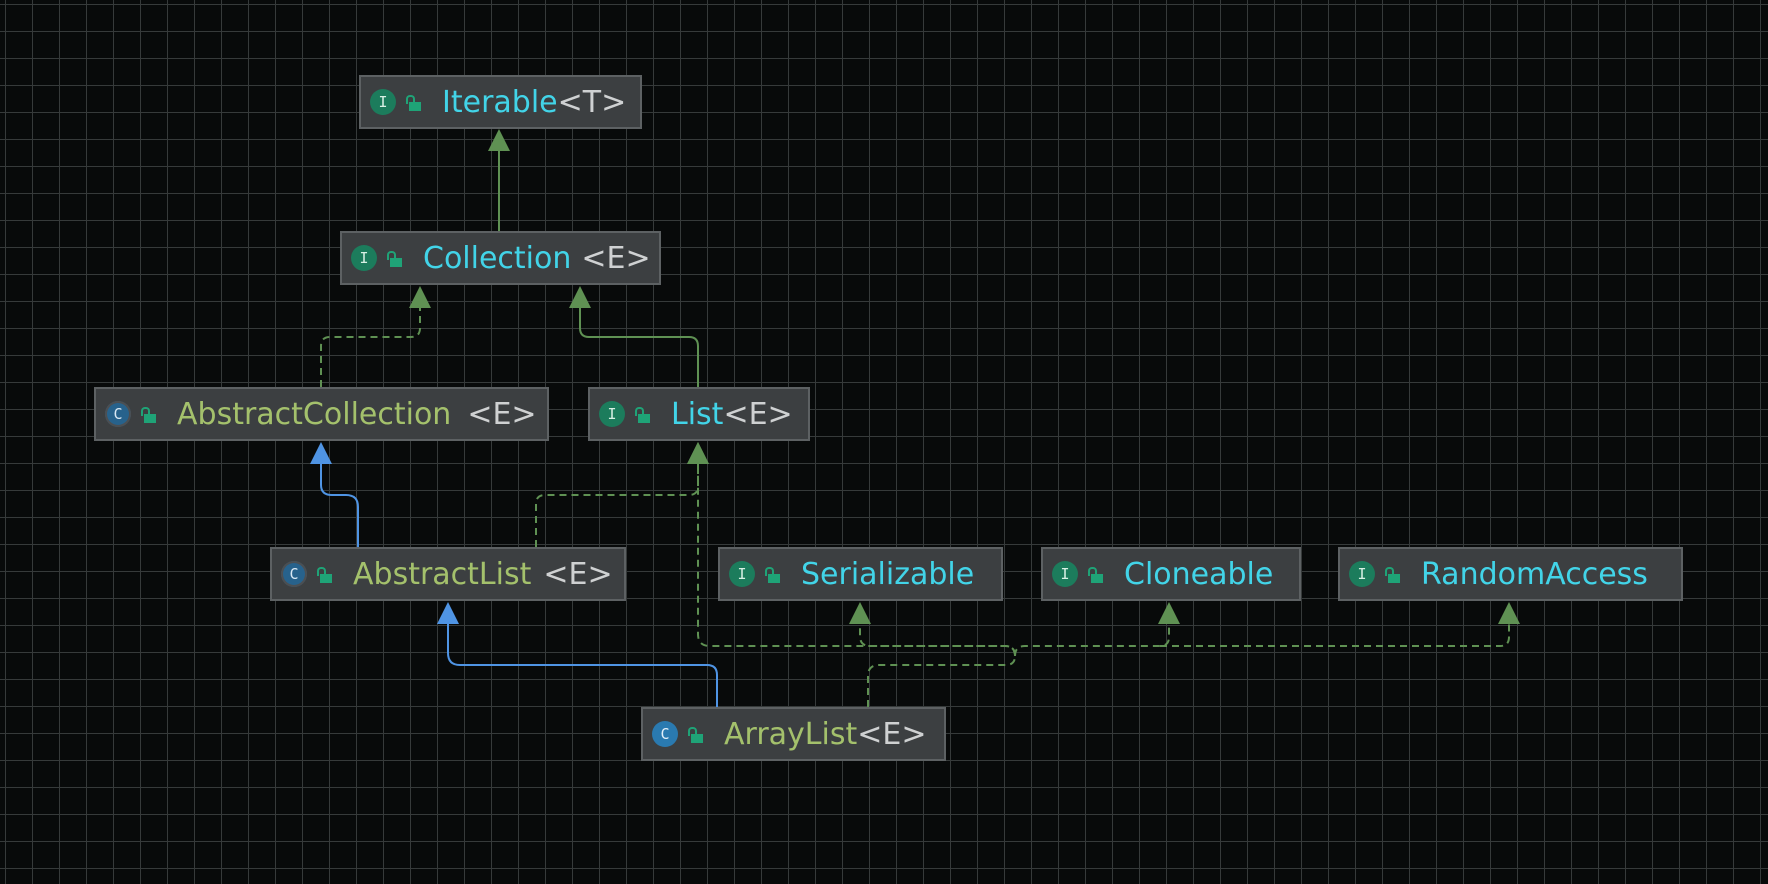 This screenshot has width=1768, height=884. I want to click on edge-abstract-list-to-abstract-collection, so click(334, 494).